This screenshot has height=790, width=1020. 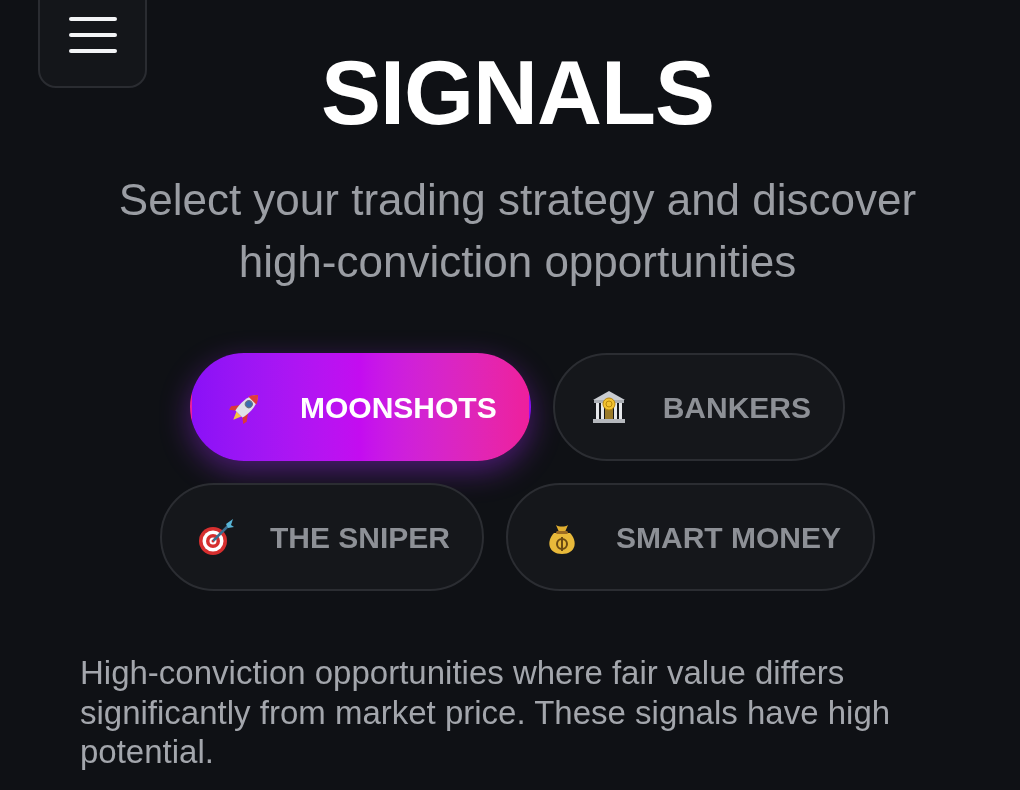 I want to click on menu-button, so click(x=92, y=44).